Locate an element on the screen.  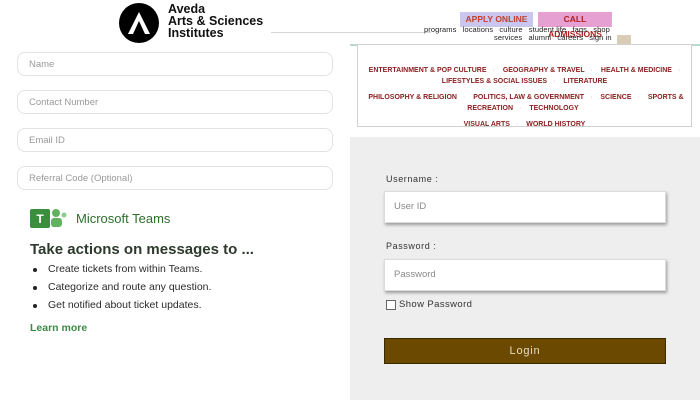
brand-name: Aveda Arts & Sciences Institutes is located at coordinates (215, 21).